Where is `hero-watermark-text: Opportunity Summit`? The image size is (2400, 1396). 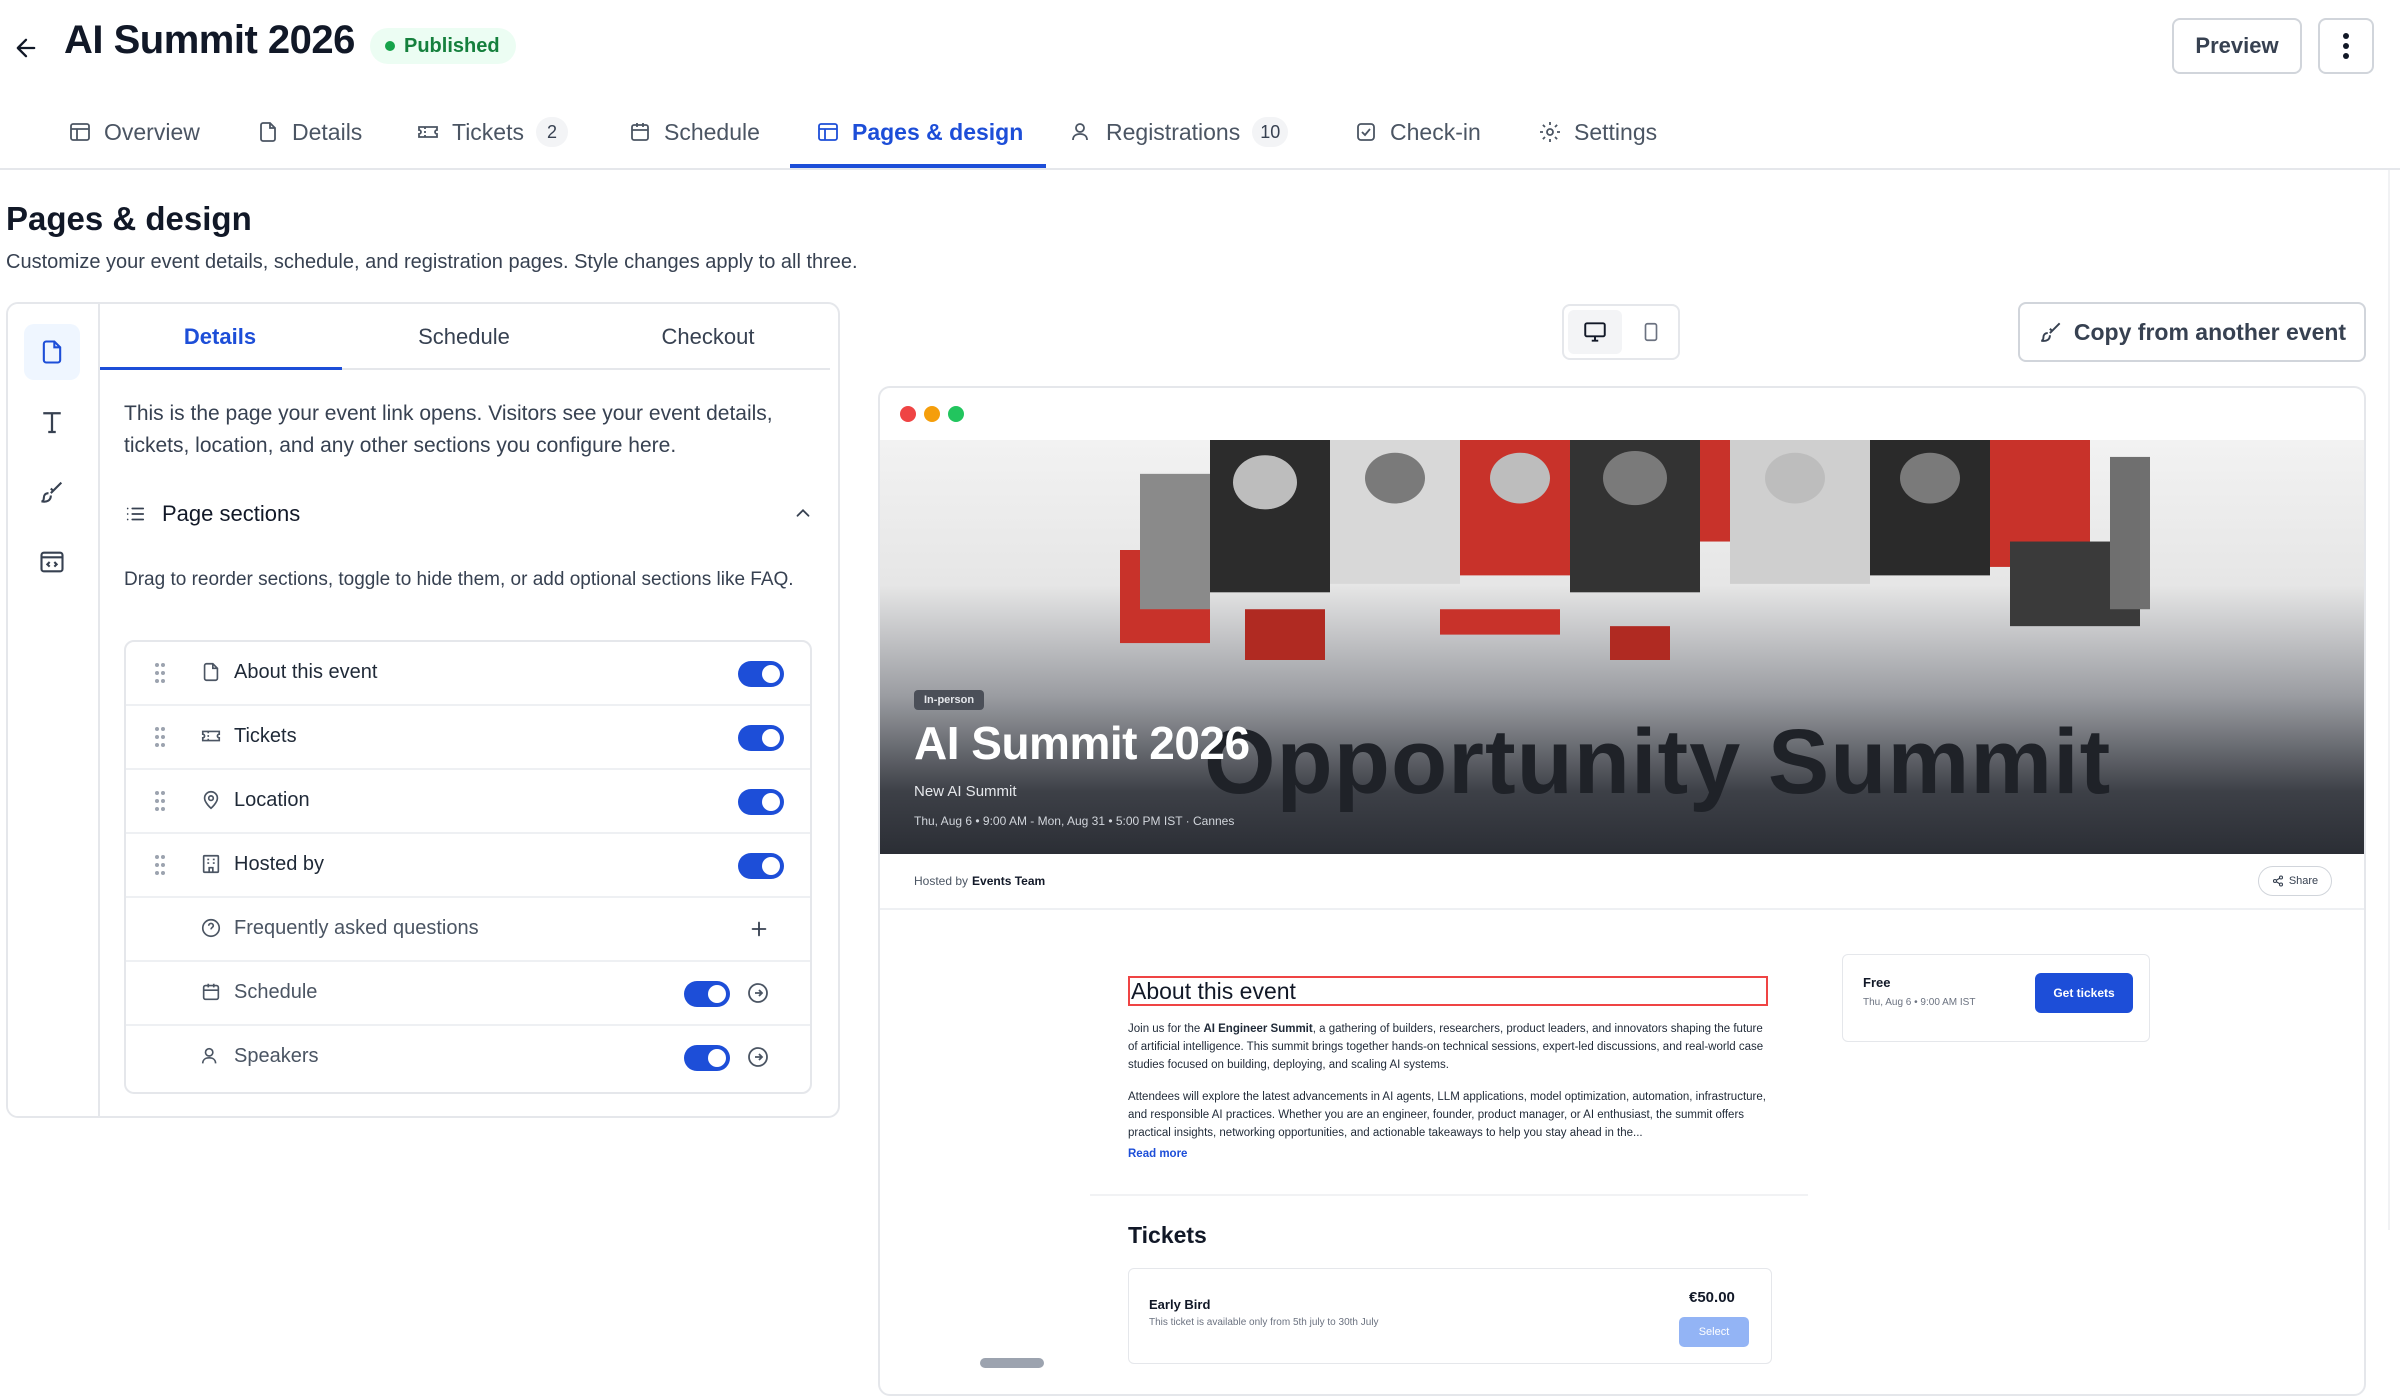
hero-watermark-text: Opportunity Summit is located at coordinates (1658, 762).